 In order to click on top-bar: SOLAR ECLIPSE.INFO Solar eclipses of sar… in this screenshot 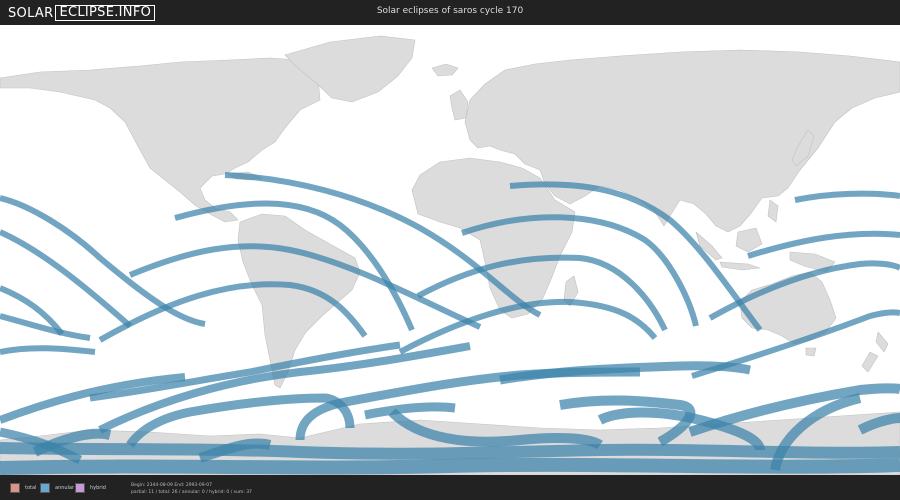, I will do `click(450, 12)`.